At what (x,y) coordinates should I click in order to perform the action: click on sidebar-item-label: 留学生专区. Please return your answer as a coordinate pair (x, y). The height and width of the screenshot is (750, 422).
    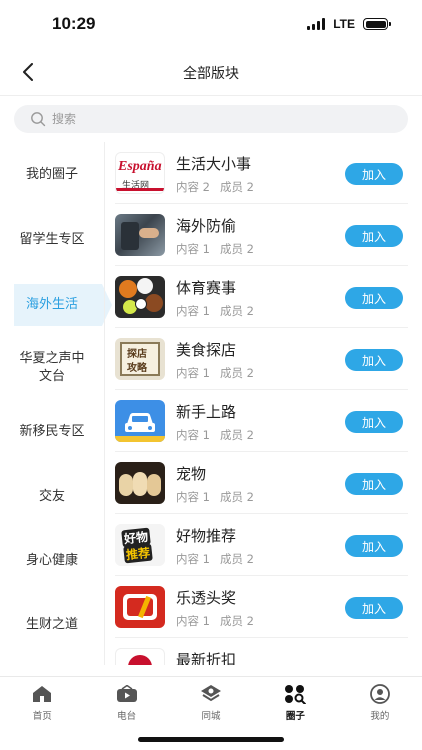
    Looking at the image, I should click on (52, 239).